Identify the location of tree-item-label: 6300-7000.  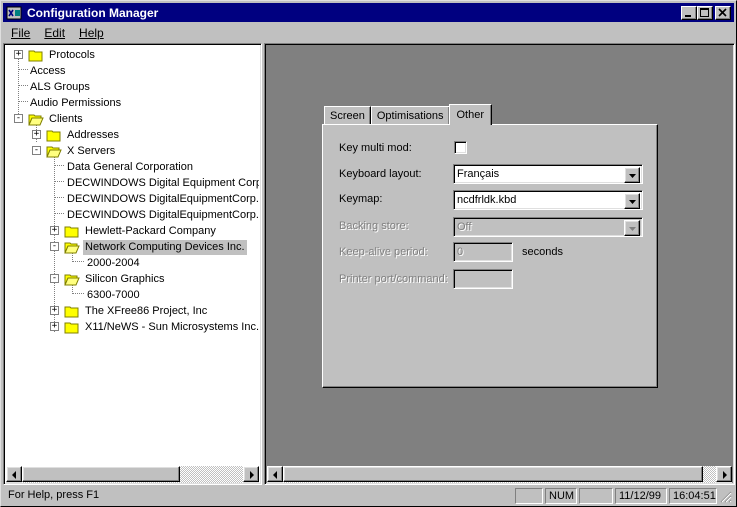
(113, 294).